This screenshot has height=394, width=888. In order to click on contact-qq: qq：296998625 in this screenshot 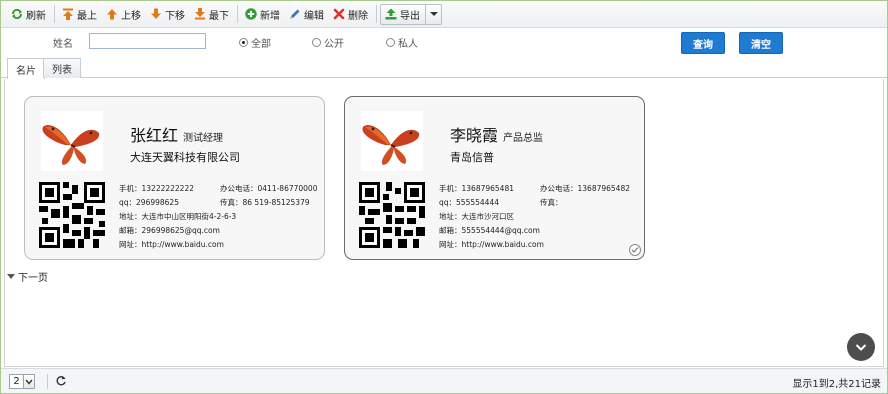, I will do `click(149, 202)`.